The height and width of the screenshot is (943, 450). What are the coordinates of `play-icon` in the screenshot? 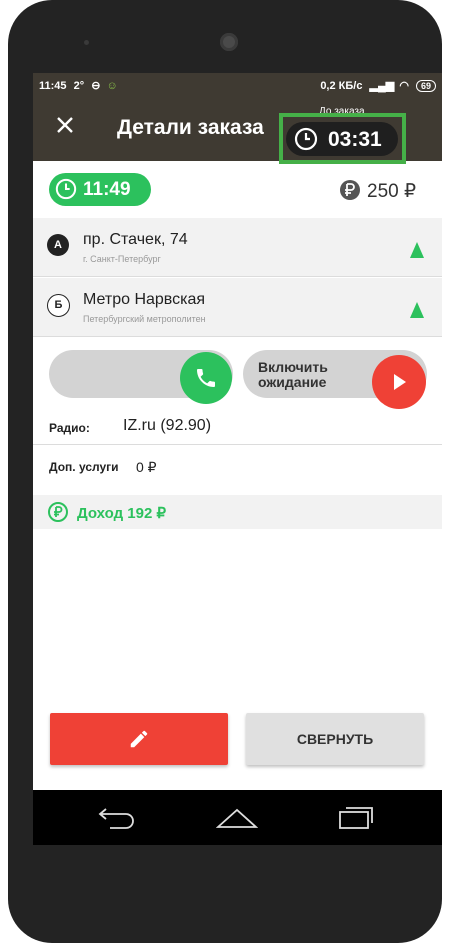 It's located at (400, 382).